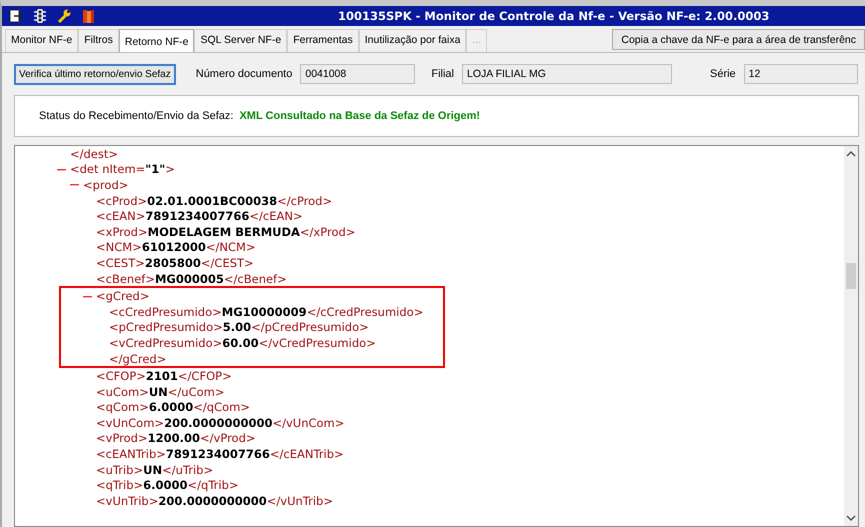 The width and height of the screenshot is (865, 527). I want to click on xml-opening-tag: <gCred>, so click(123, 296).